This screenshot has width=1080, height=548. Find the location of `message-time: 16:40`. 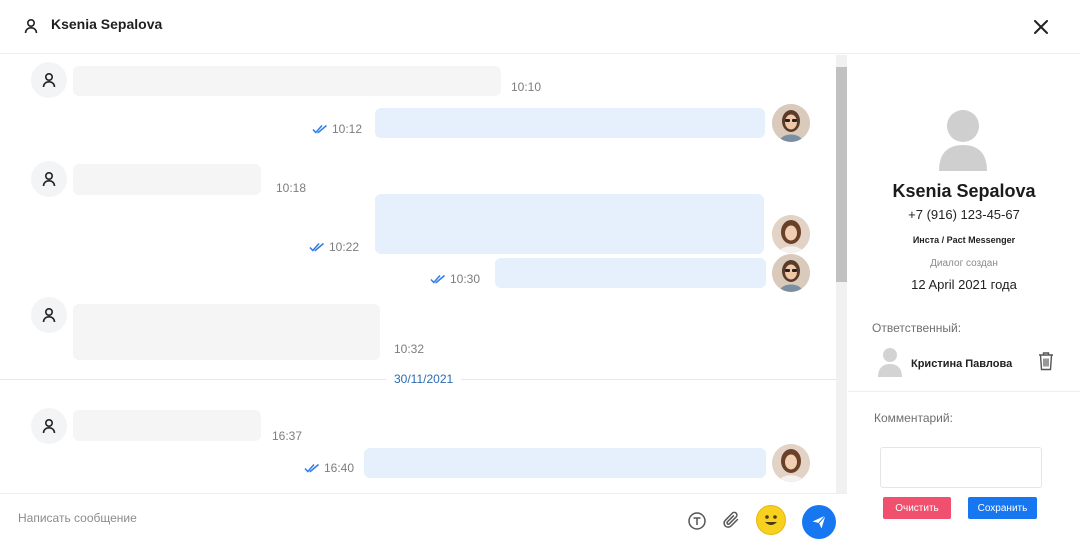

message-time: 16:40 is located at coordinates (339, 468).